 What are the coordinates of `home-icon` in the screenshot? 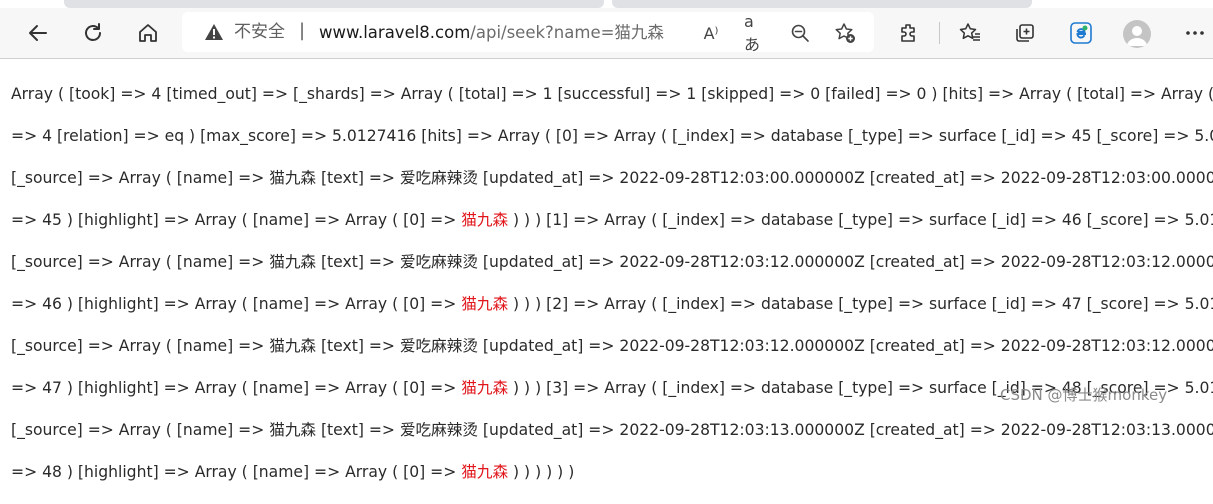 It's located at (148, 33).